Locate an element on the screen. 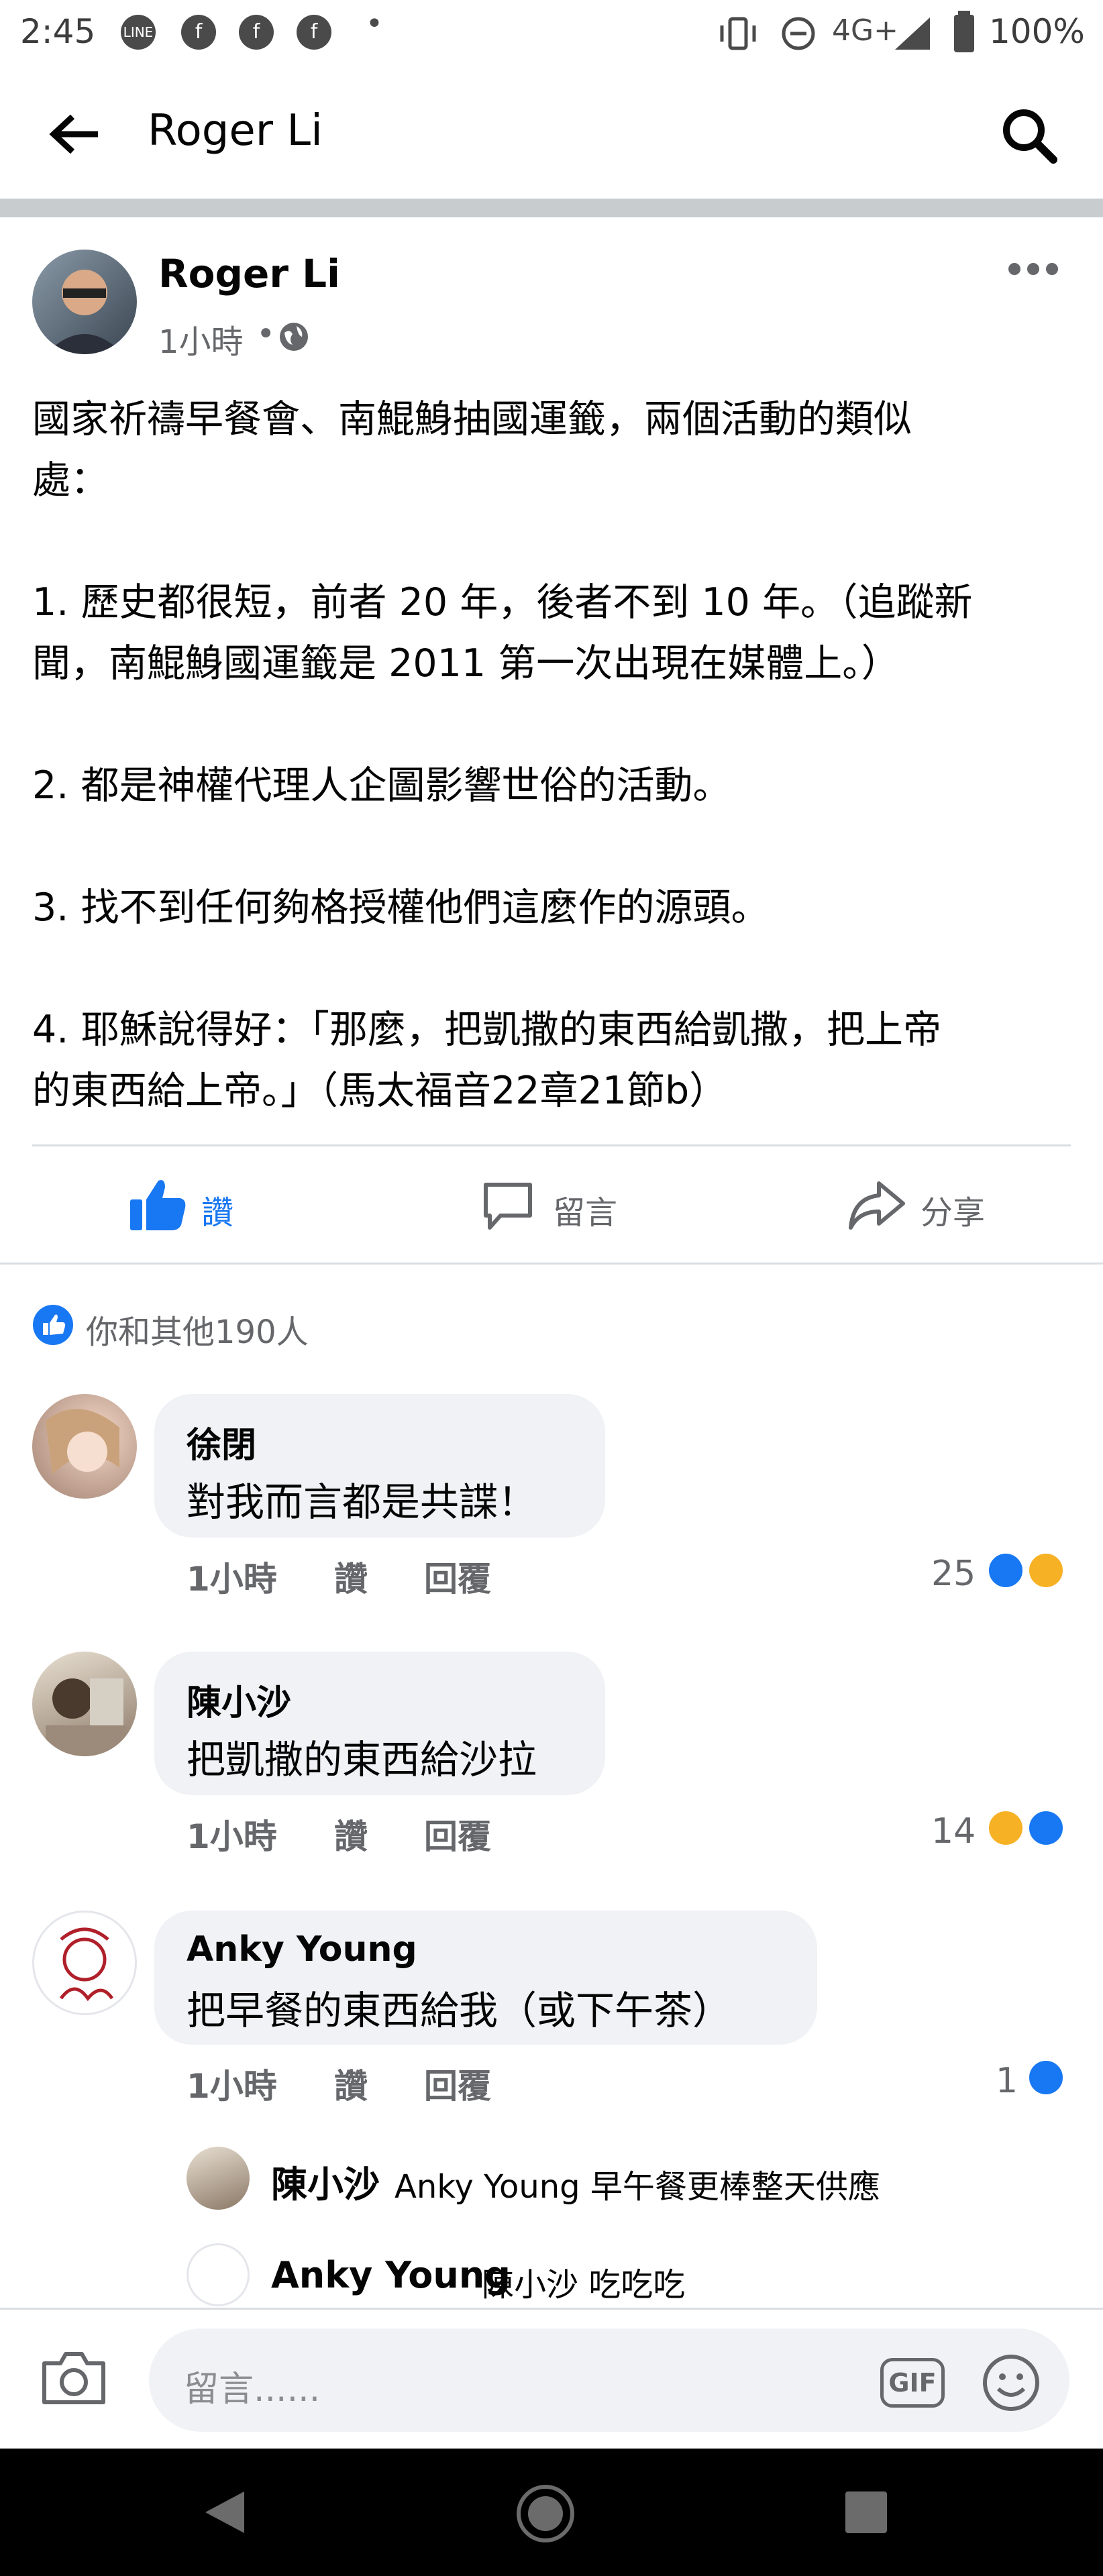  comment-reaction-count: 25 is located at coordinates (954, 1574).